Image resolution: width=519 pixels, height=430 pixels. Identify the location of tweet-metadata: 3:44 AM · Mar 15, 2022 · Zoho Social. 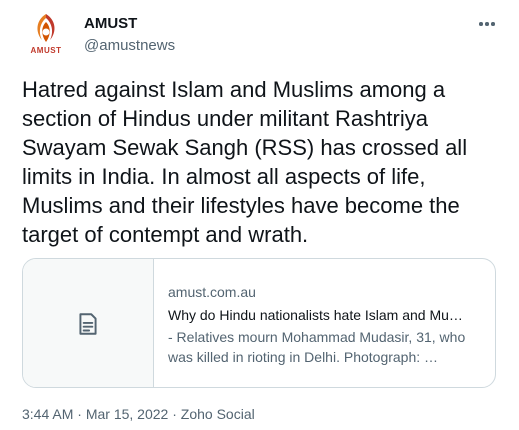
(138, 414).